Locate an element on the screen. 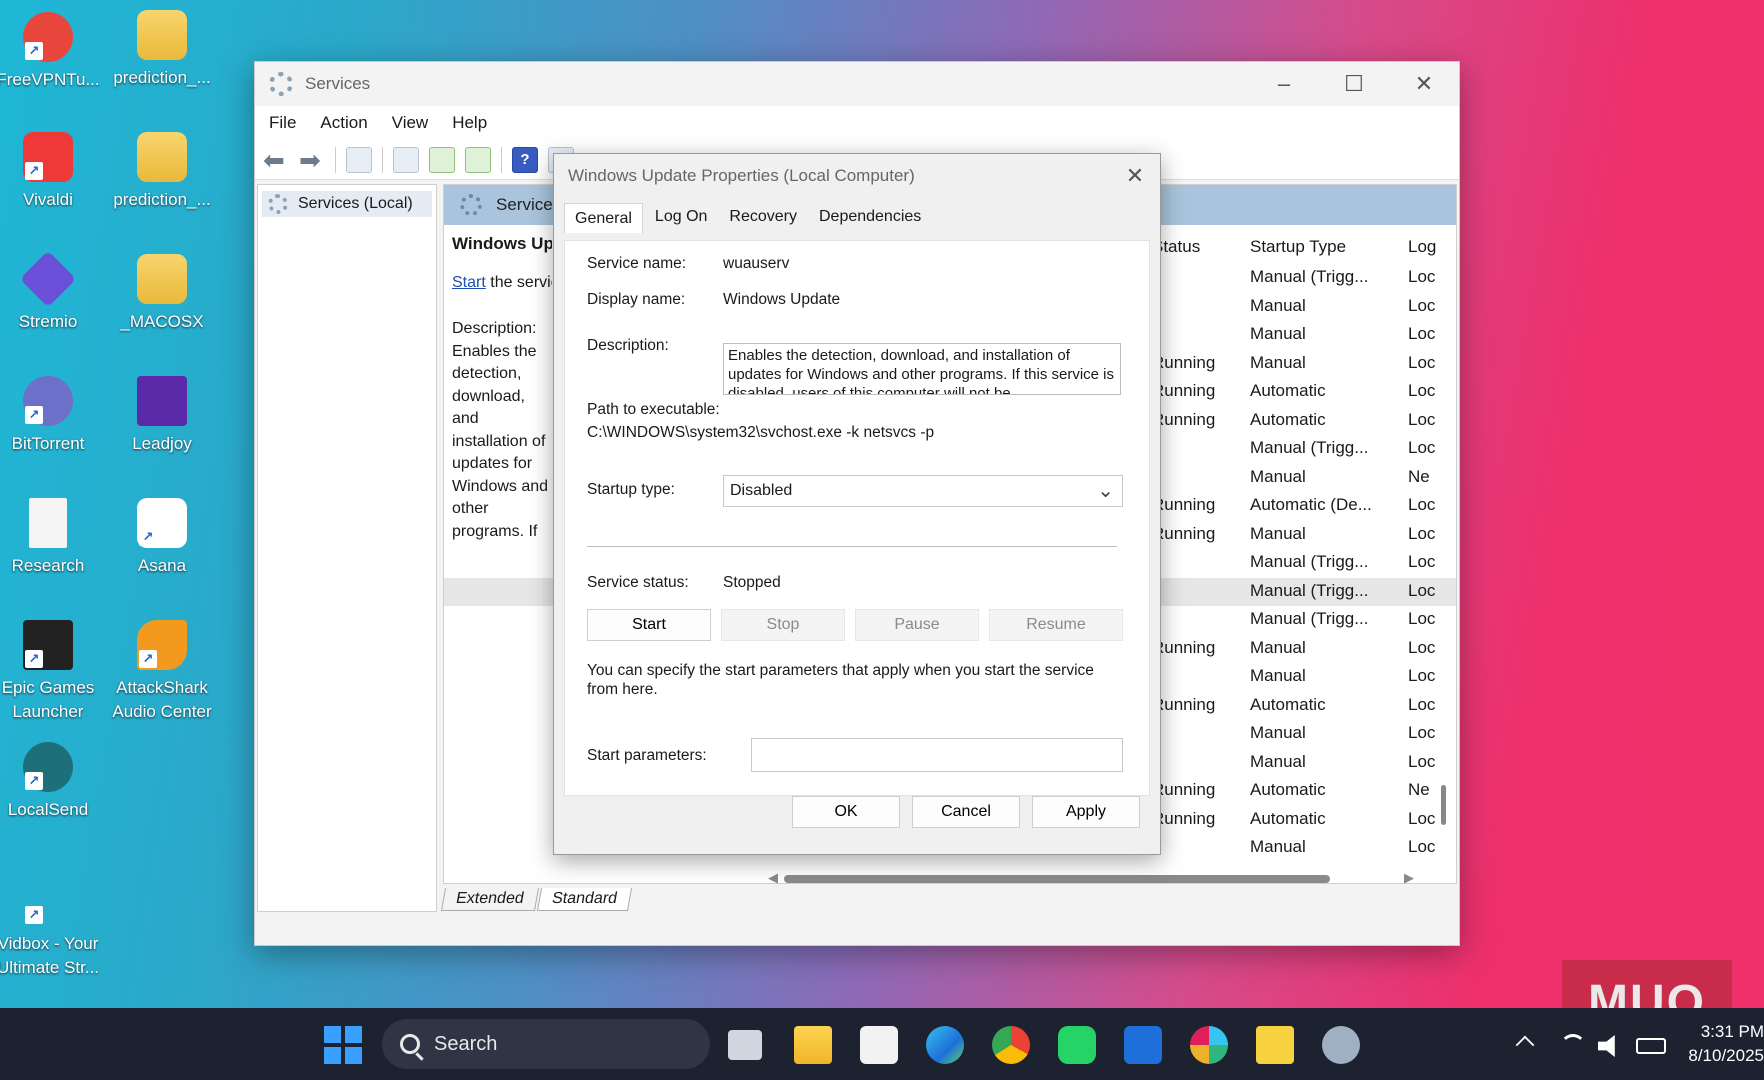 This screenshot has height=1080, width=1764. desktop-icon-macosx: _MACOSX is located at coordinates (162, 294).